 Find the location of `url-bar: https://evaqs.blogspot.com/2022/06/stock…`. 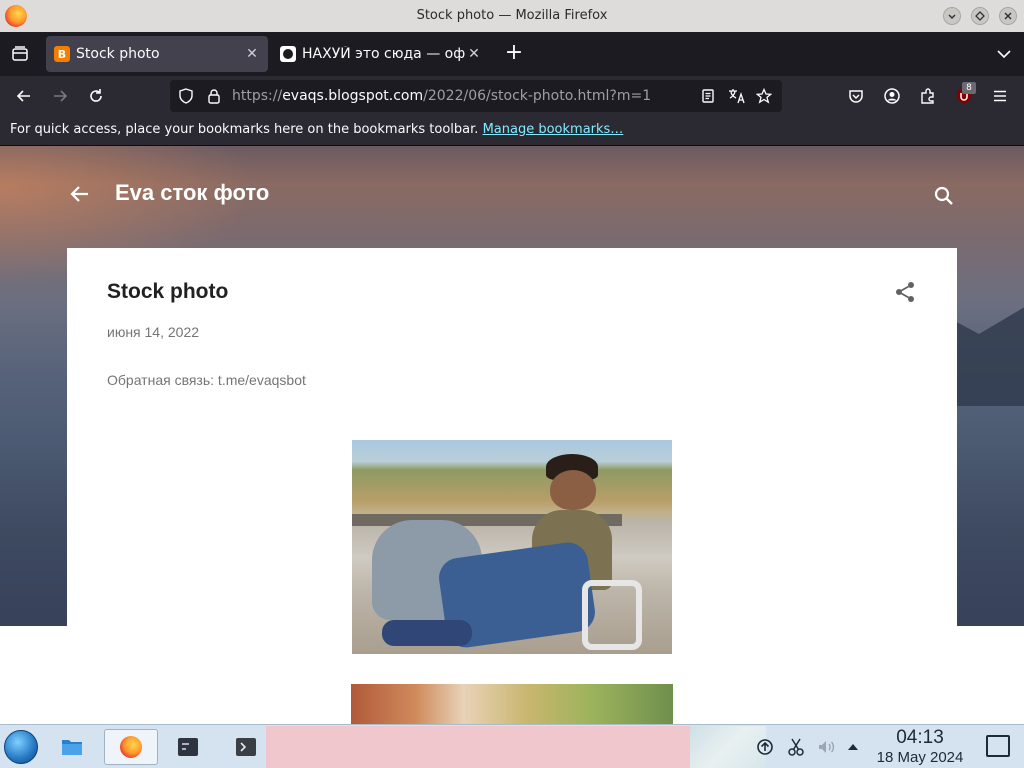

url-bar: https://evaqs.blogspot.com/2022/06/stock… is located at coordinates (476, 96).